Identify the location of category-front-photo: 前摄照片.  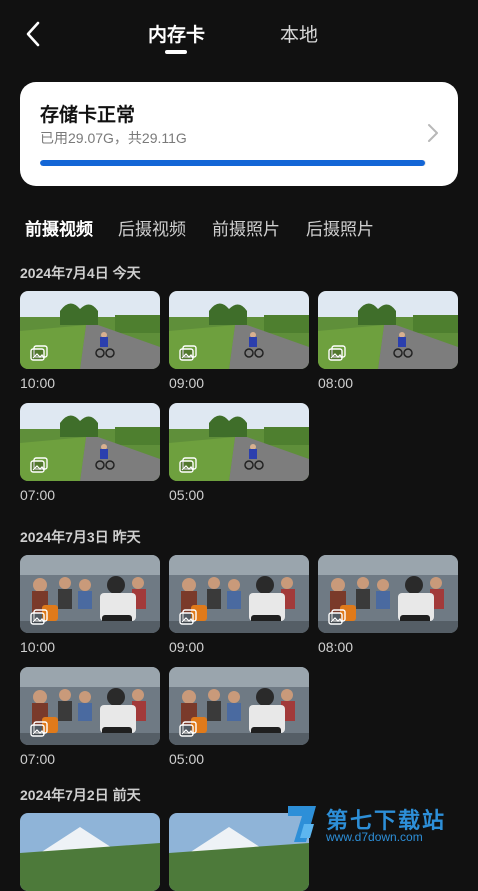
(246, 227).